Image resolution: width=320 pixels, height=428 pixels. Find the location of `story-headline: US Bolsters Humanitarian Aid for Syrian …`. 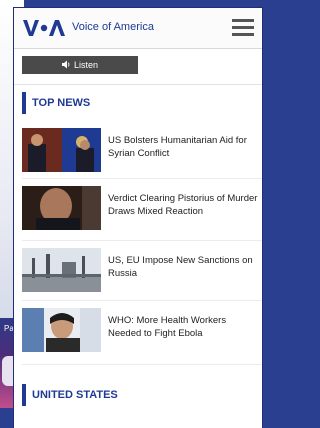

story-headline: US Bolsters Humanitarian Aid for Syrian … is located at coordinates (184, 147).